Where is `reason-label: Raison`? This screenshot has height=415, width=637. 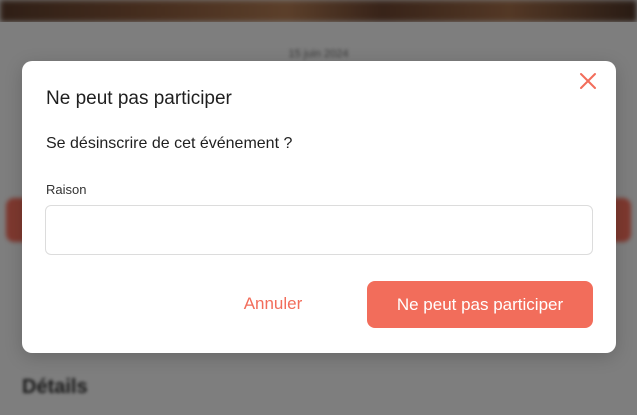
reason-label: Raison is located at coordinates (66, 189).